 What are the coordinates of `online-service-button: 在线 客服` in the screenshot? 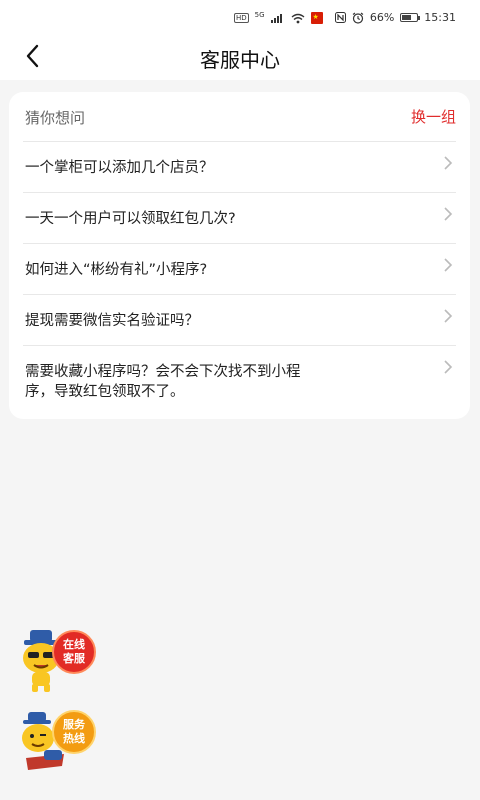 It's located at (58, 662).